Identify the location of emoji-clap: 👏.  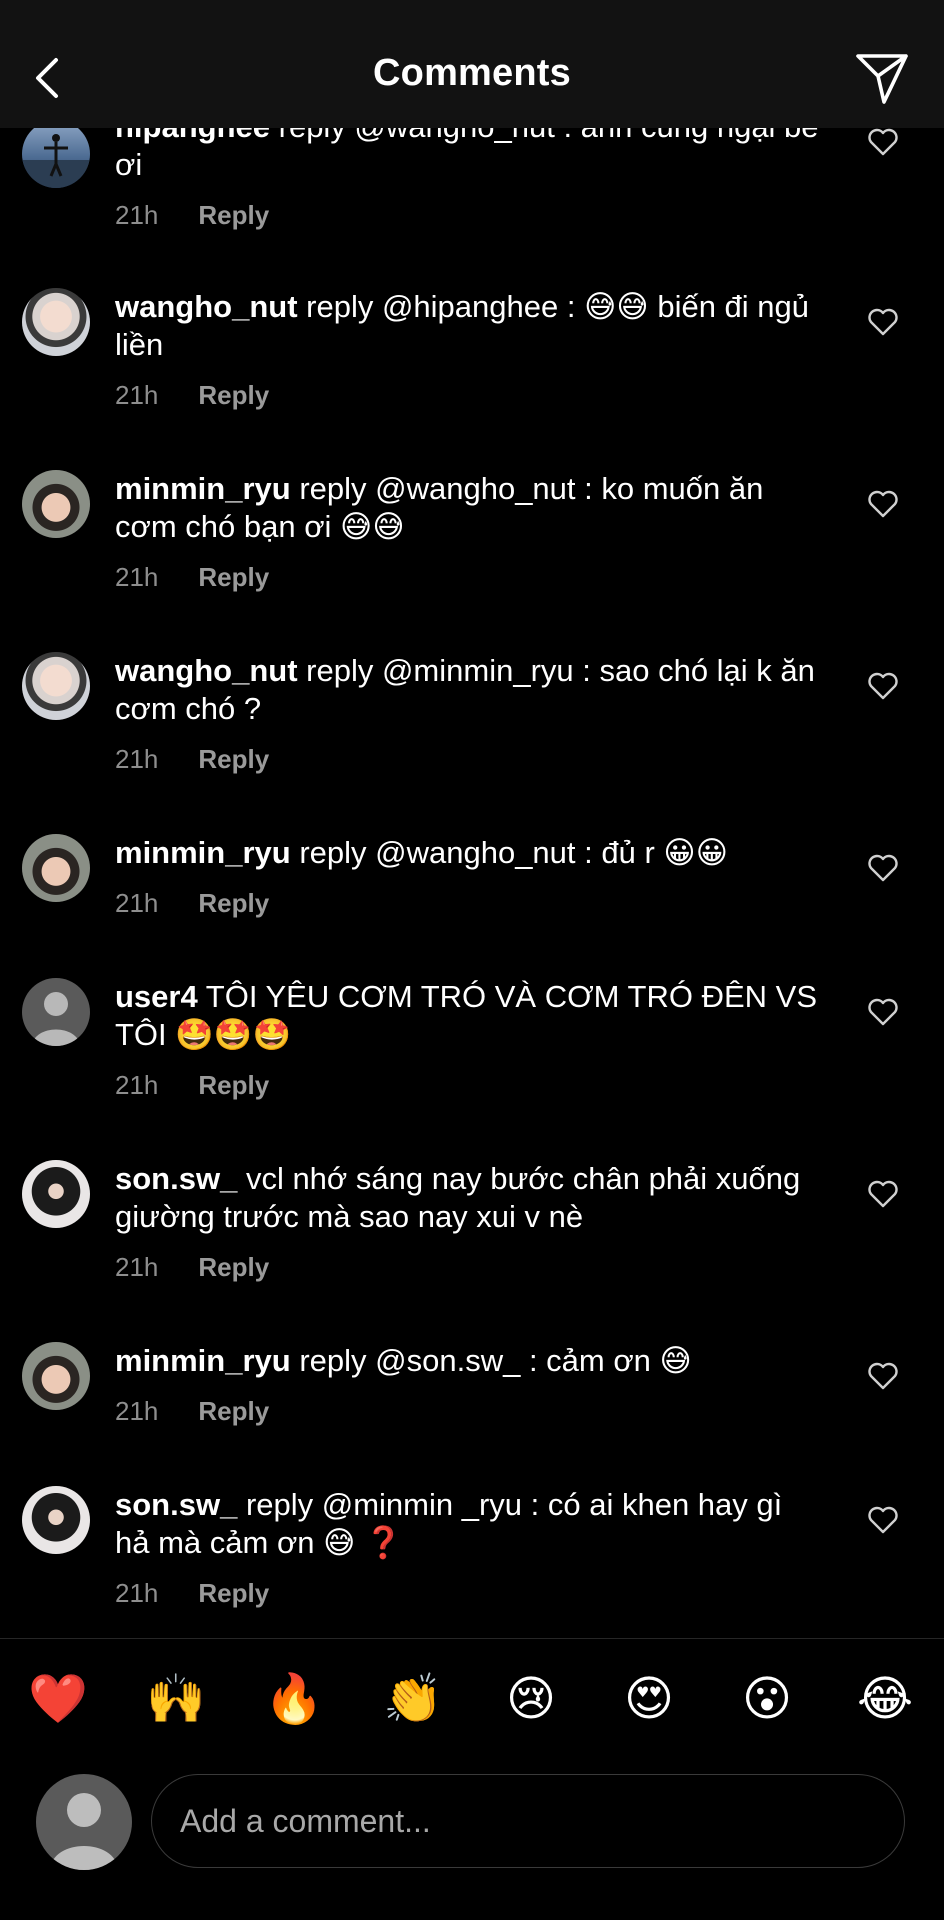
(413, 1700).